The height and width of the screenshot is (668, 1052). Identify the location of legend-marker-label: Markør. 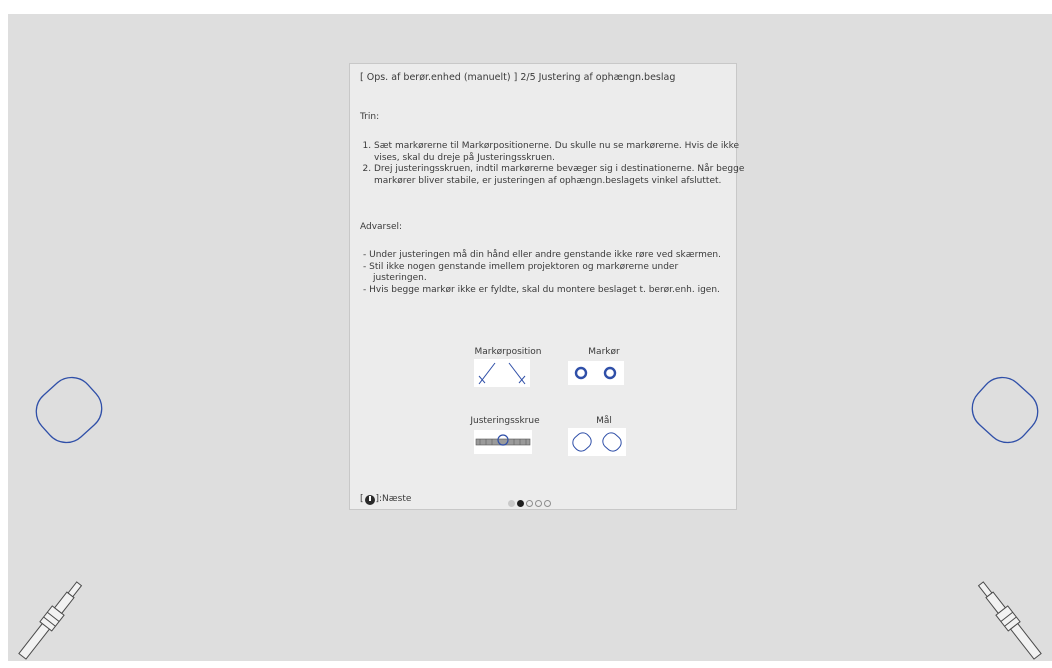
(604, 352).